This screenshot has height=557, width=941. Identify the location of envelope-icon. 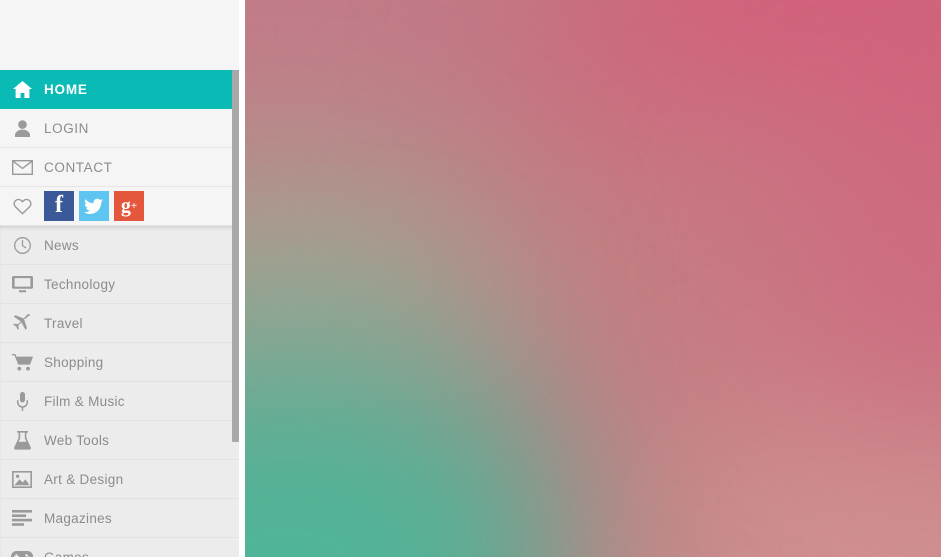
(22, 167).